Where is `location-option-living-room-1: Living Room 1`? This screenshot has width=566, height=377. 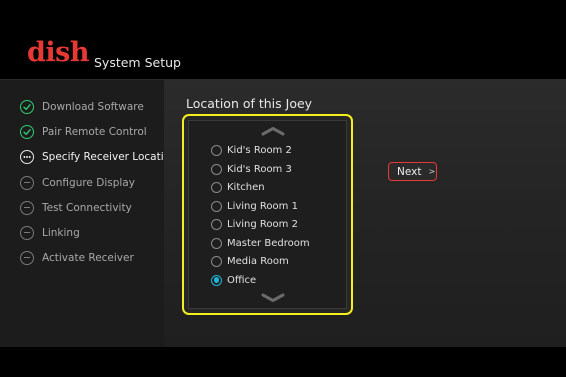
location-option-living-room-1: Living Room 1 is located at coordinates (254, 206).